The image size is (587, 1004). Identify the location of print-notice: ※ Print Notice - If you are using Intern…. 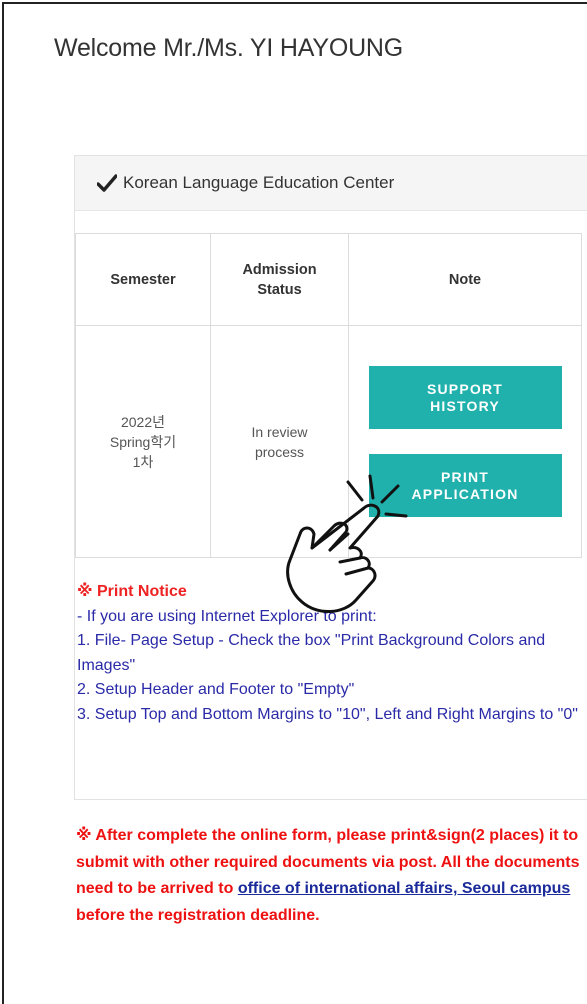
(332, 653).